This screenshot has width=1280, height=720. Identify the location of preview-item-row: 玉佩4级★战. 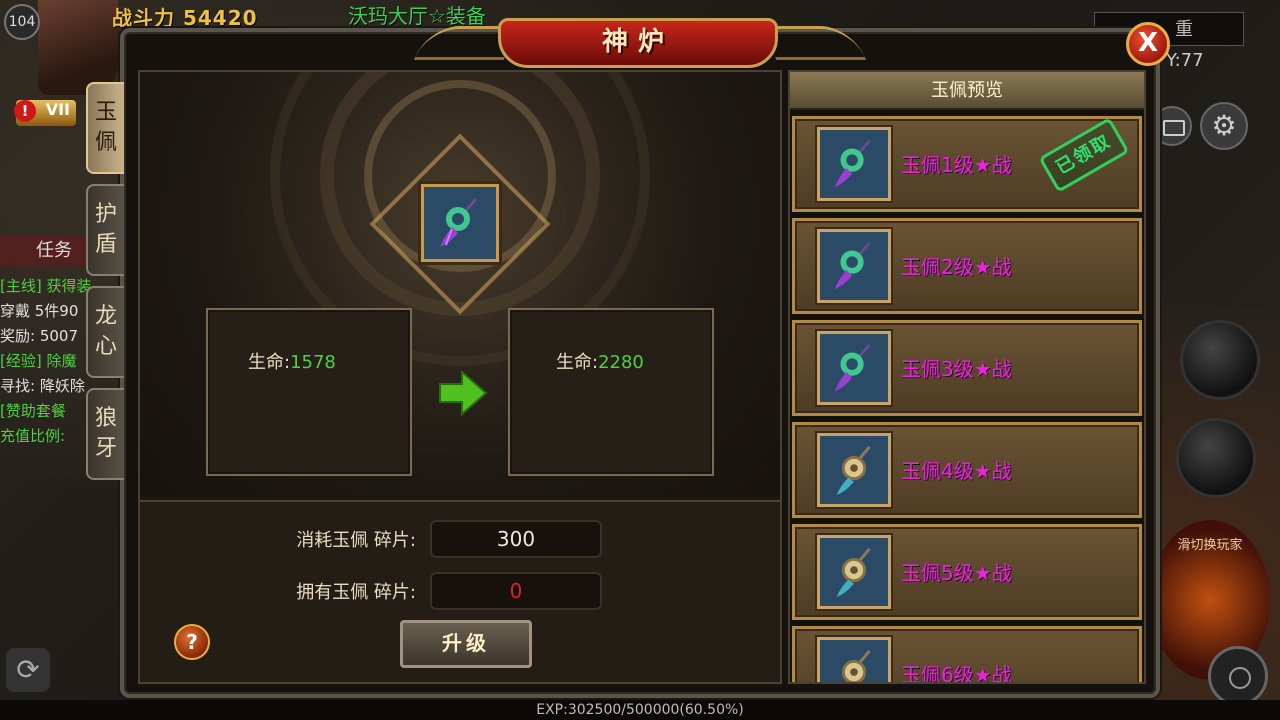
(967, 470).